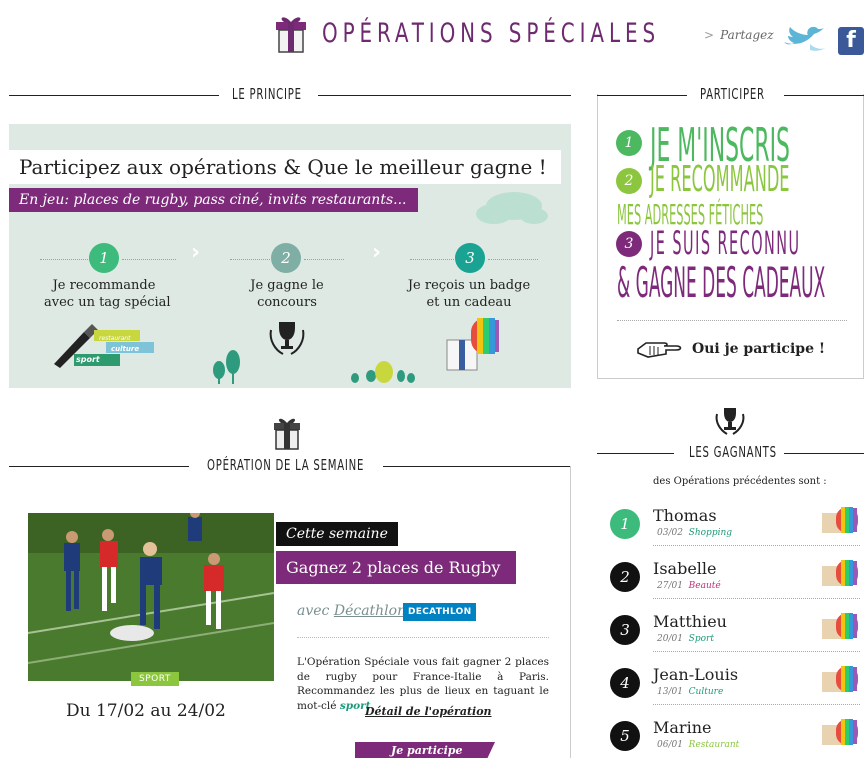  What do you see at coordinates (470, 258) in the screenshot?
I see `step-3-number: 3` at bounding box center [470, 258].